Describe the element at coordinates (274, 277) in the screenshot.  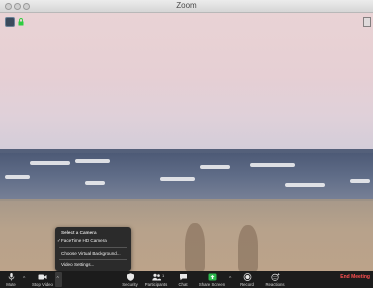
I see `reactions-icon` at that location.